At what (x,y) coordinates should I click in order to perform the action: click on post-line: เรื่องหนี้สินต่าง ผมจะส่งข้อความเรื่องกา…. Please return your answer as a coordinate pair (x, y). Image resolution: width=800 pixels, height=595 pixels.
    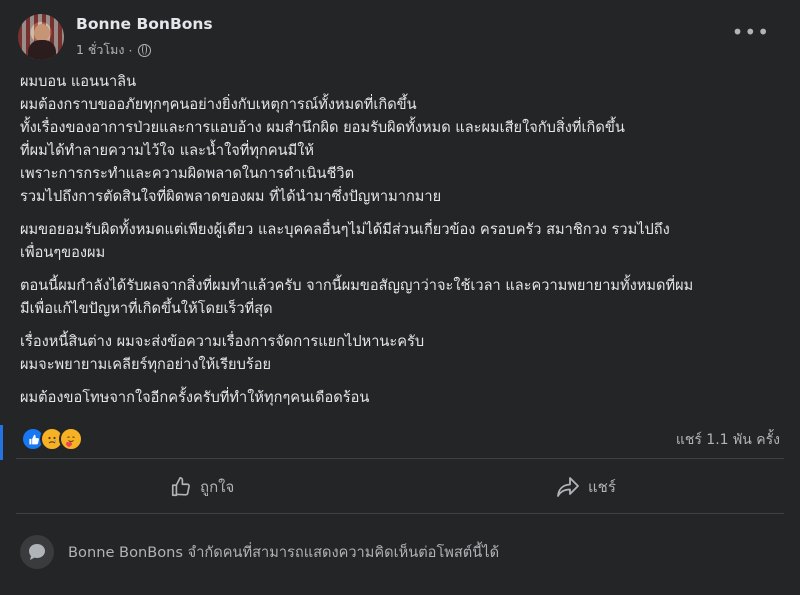
    Looking at the image, I should click on (222, 341).